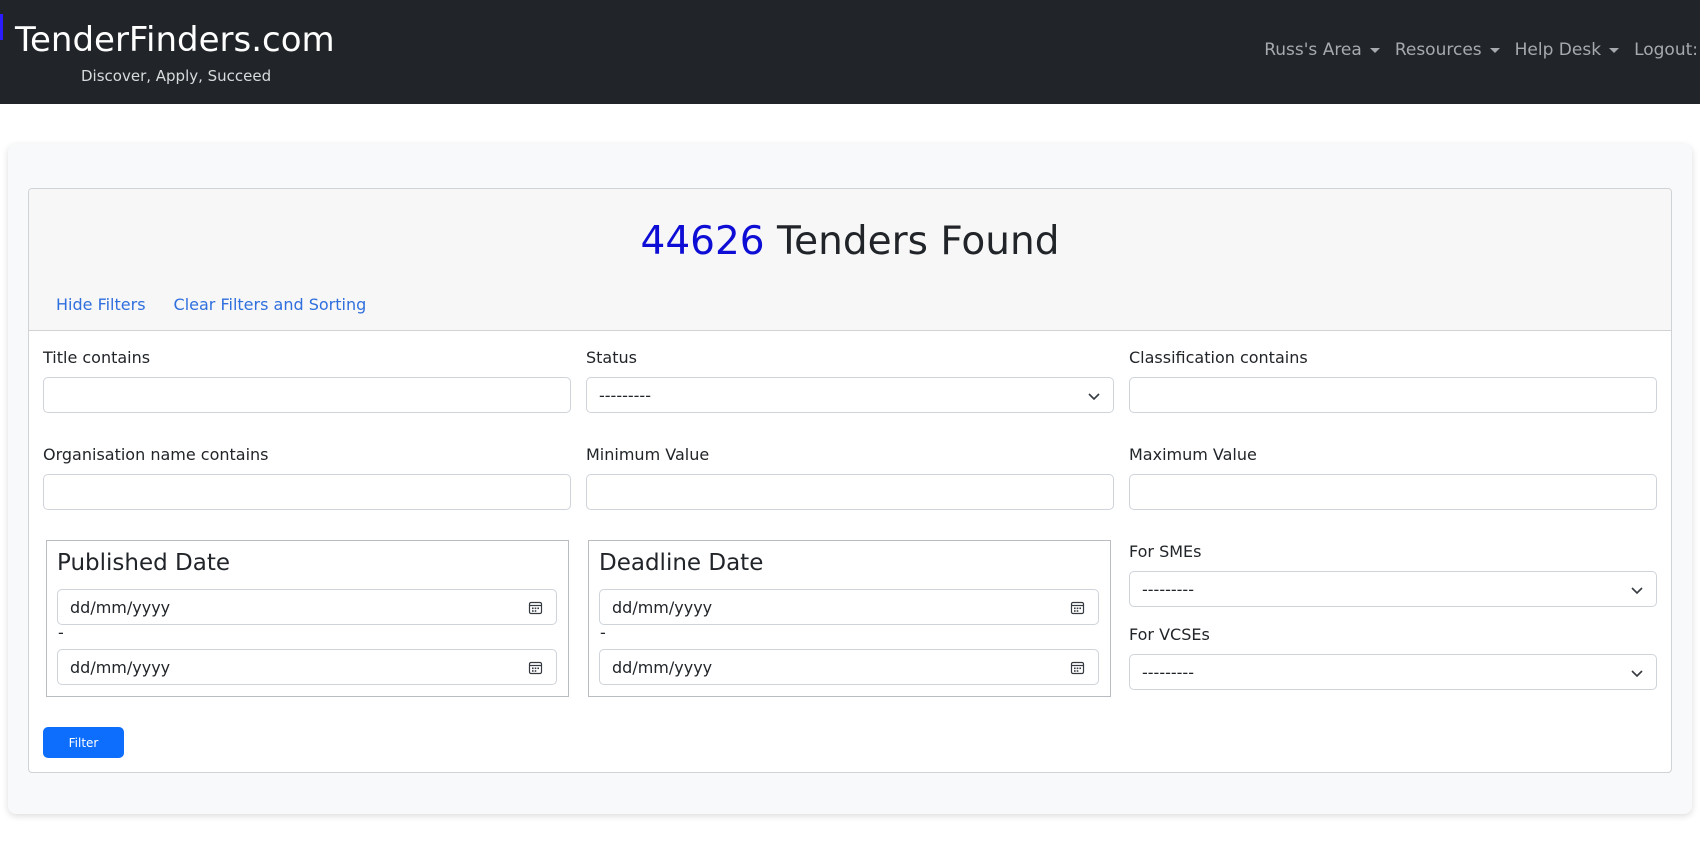 The height and width of the screenshot is (851, 1700). What do you see at coordinates (144, 563) in the screenshot?
I see `published-date-legend: Published Date` at bounding box center [144, 563].